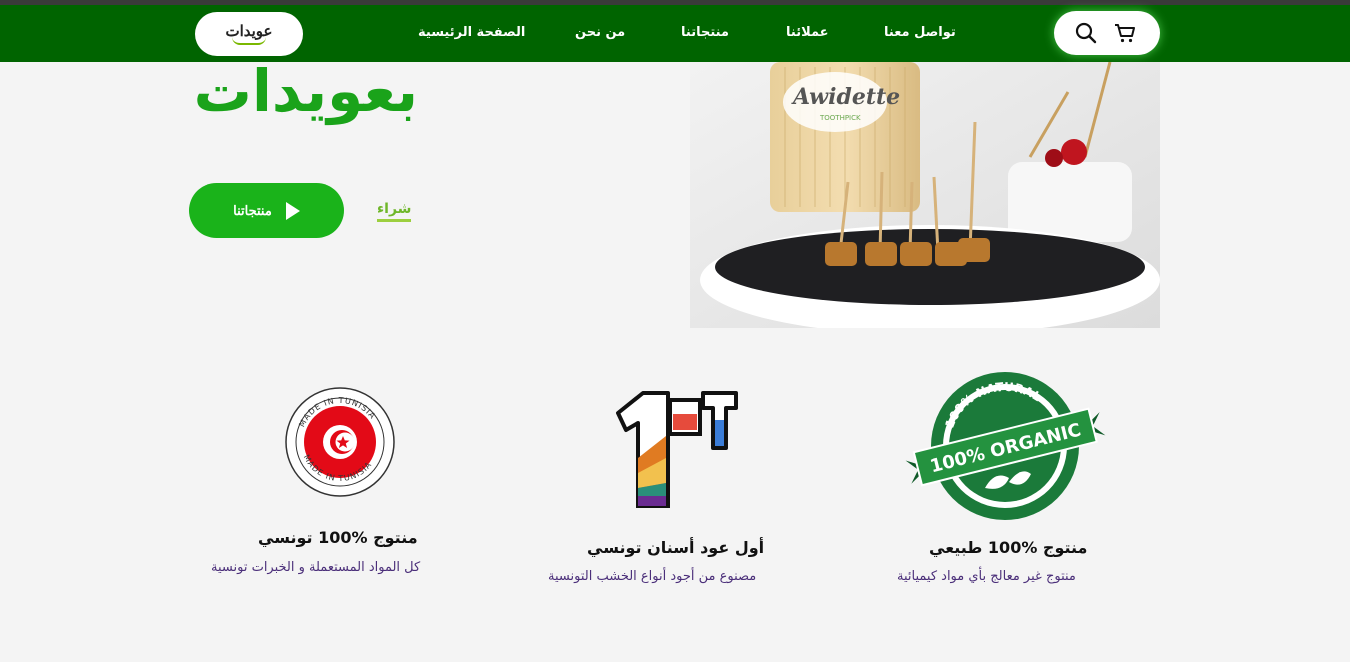 Image resolution: width=1350 pixels, height=662 pixels. I want to click on utility-pill, so click(1107, 33).